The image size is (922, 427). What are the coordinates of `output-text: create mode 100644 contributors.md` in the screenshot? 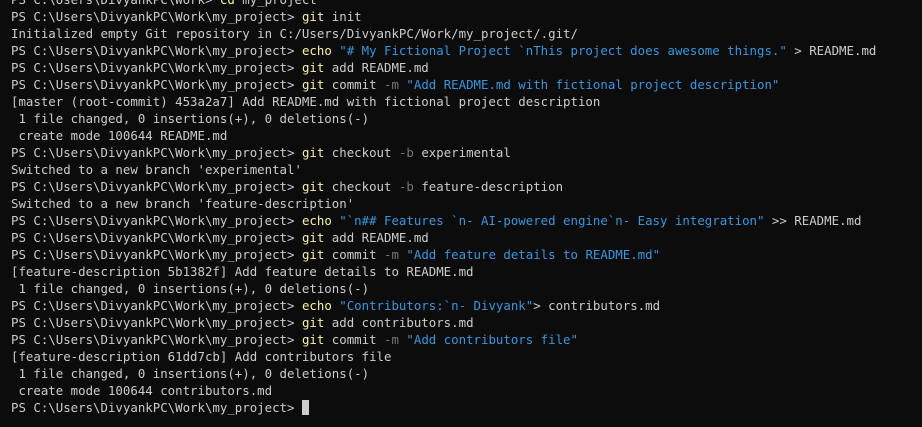 It's located at (142, 390).